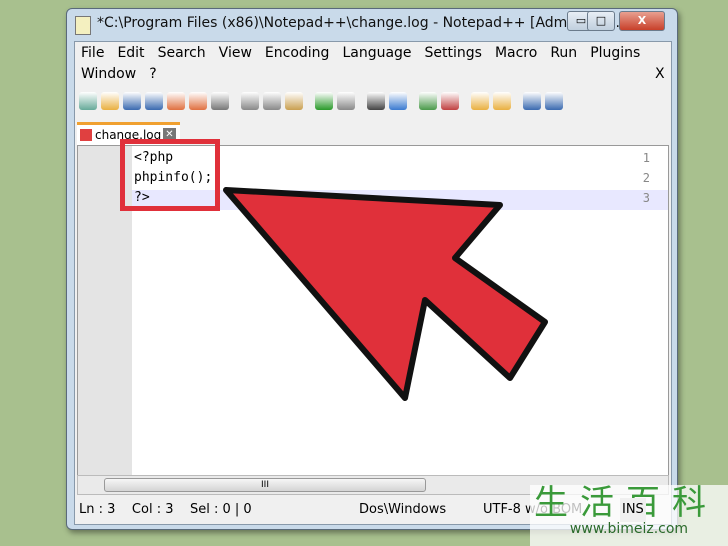  What do you see at coordinates (629, 529) in the screenshot?
I see `watermark-url: www.bimeiz.com` at bounding box center [629, 529].